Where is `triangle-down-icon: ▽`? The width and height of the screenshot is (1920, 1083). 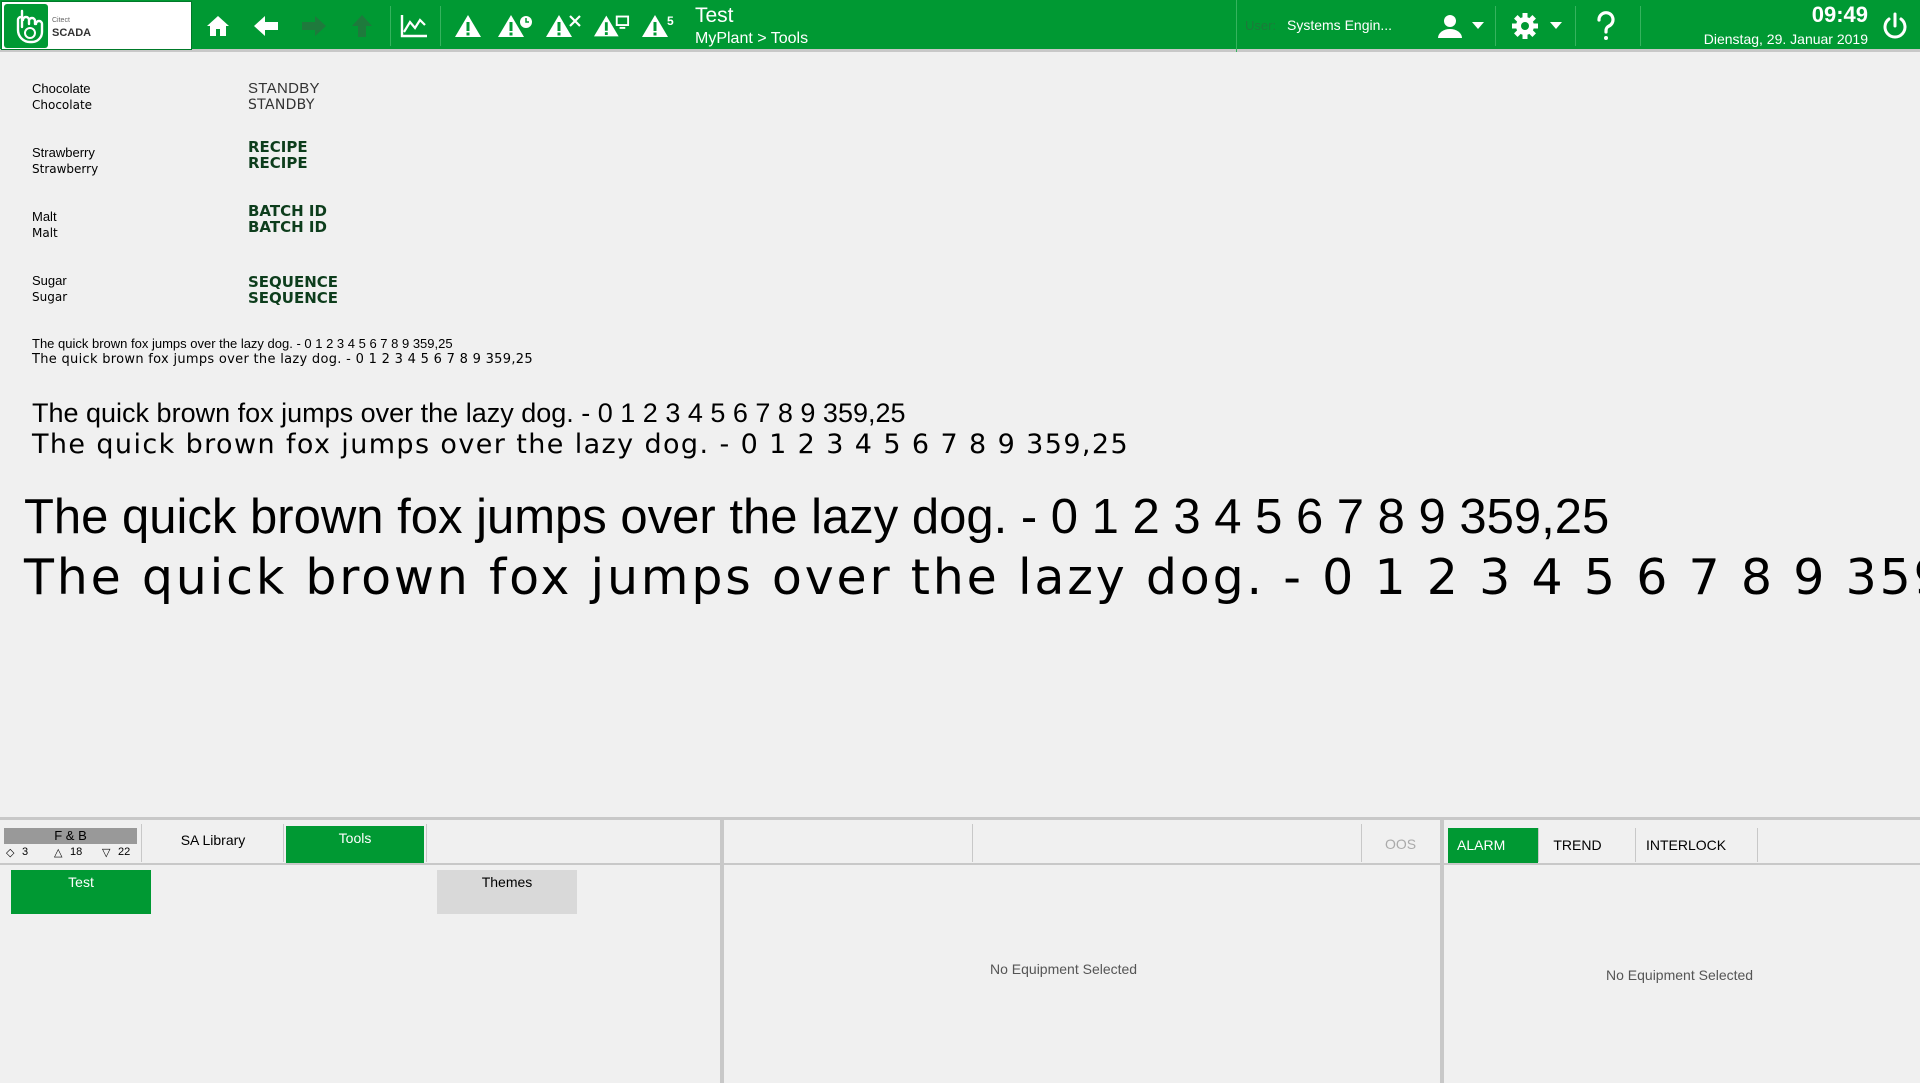 triangle-down-icon: ▽ is located at coordinates (106, 853).